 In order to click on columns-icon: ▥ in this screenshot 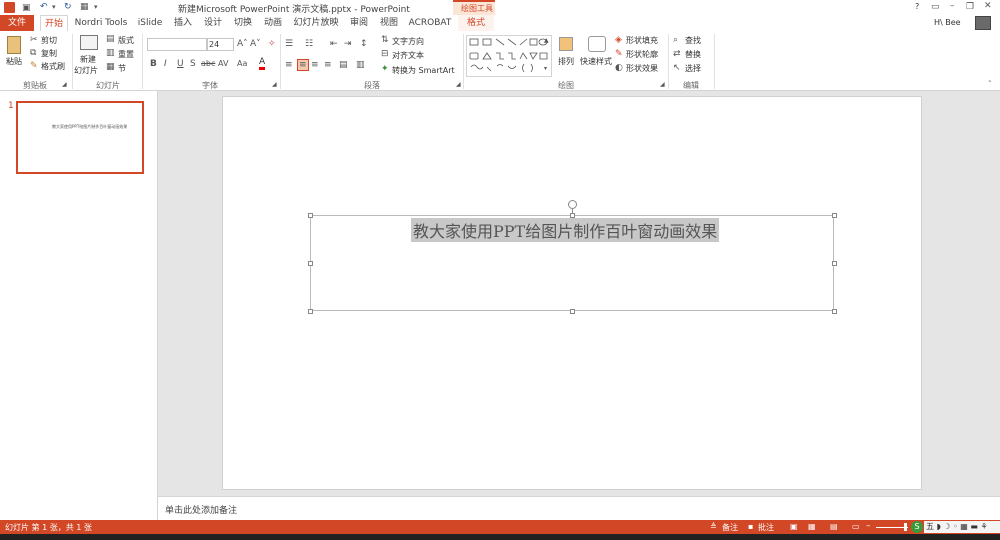, I will do `click(360, 65)`.